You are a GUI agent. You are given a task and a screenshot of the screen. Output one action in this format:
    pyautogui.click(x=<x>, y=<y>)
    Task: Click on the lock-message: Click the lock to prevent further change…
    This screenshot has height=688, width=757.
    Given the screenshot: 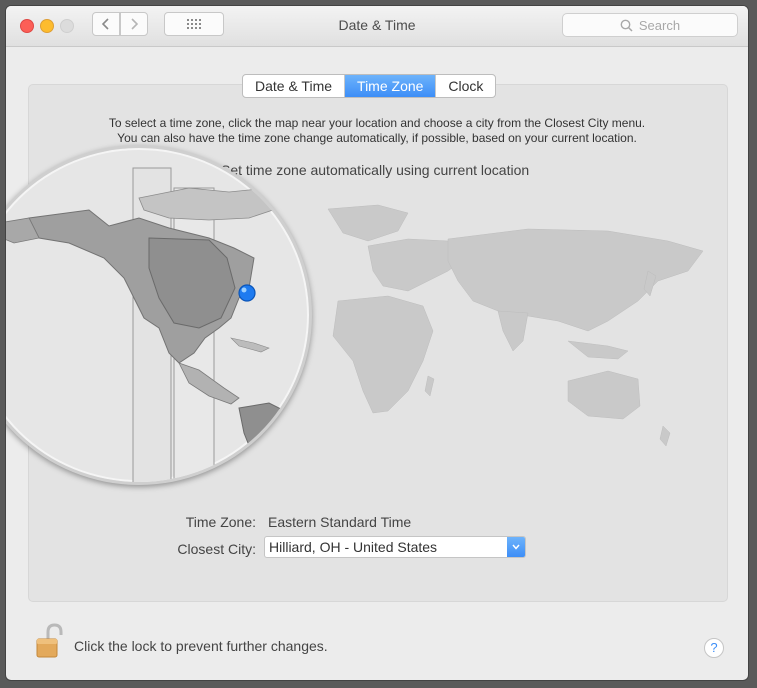 What is the action you would take?
    pyautogui.click(x=201, y=646)
    